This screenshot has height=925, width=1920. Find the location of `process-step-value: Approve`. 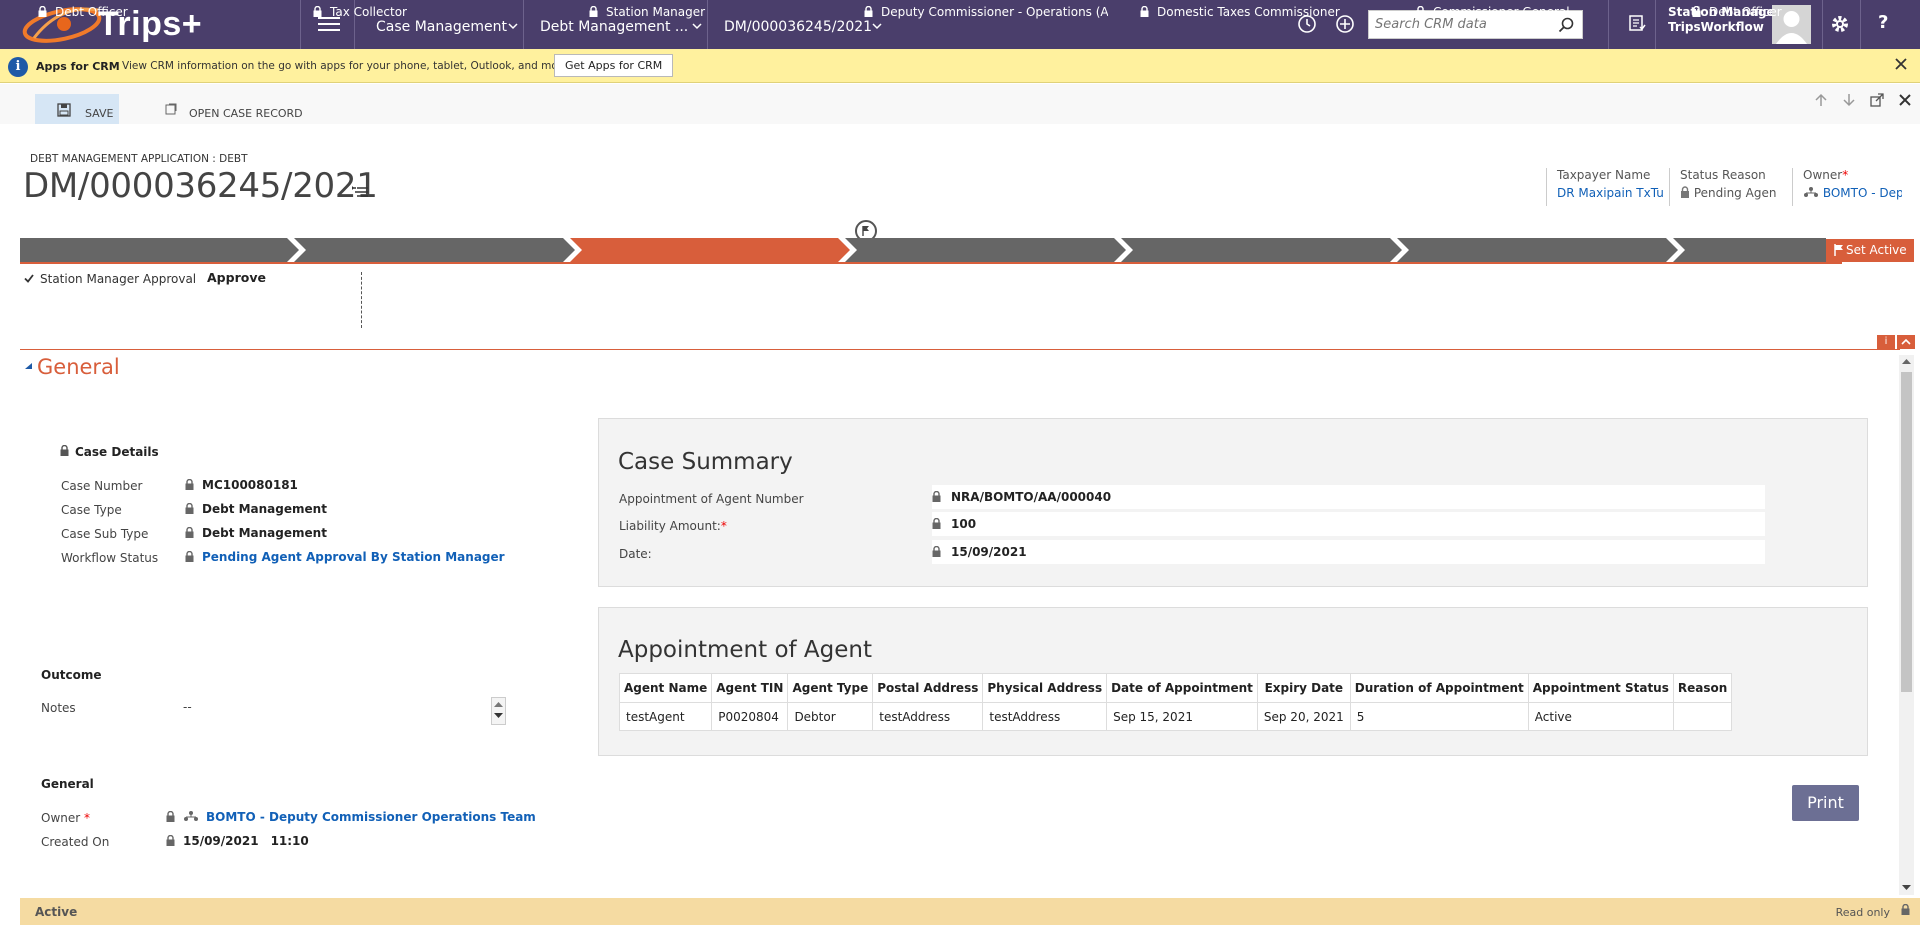

process-step-value: Approve is located at coordinates (236, 277).